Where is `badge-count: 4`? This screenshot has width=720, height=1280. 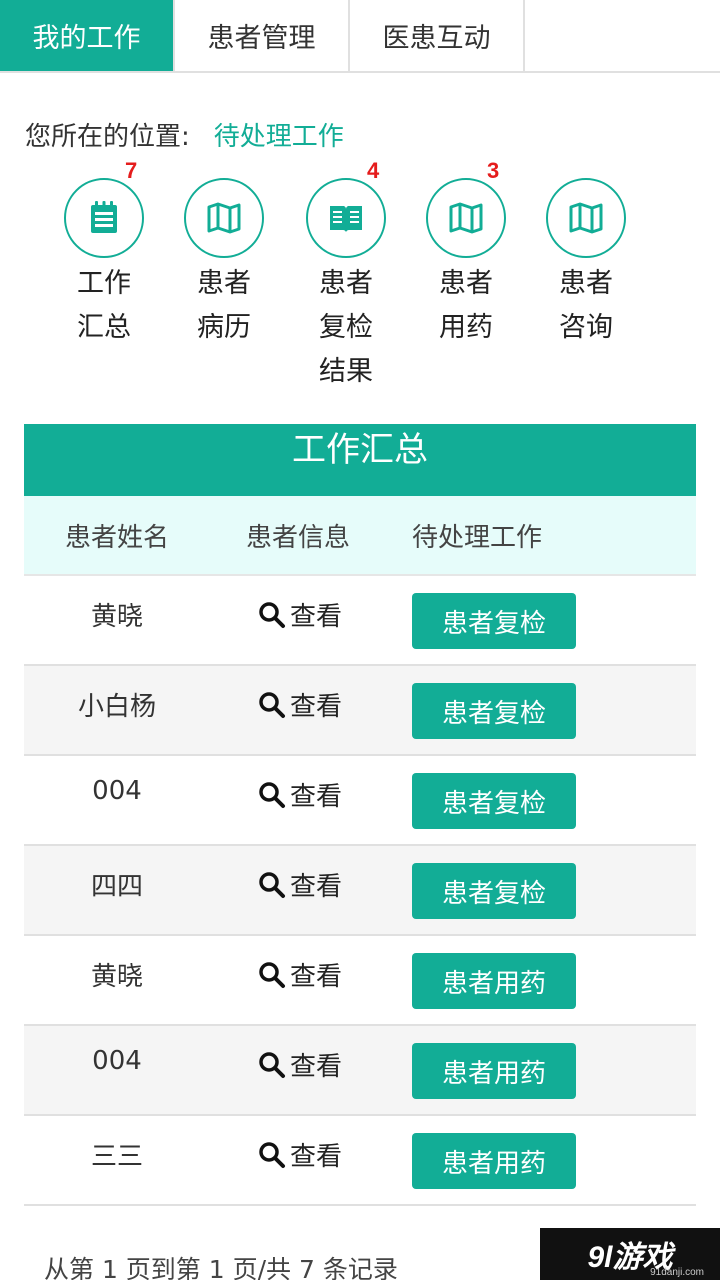
badge-count: 4 is located at coordinates (373, 170).